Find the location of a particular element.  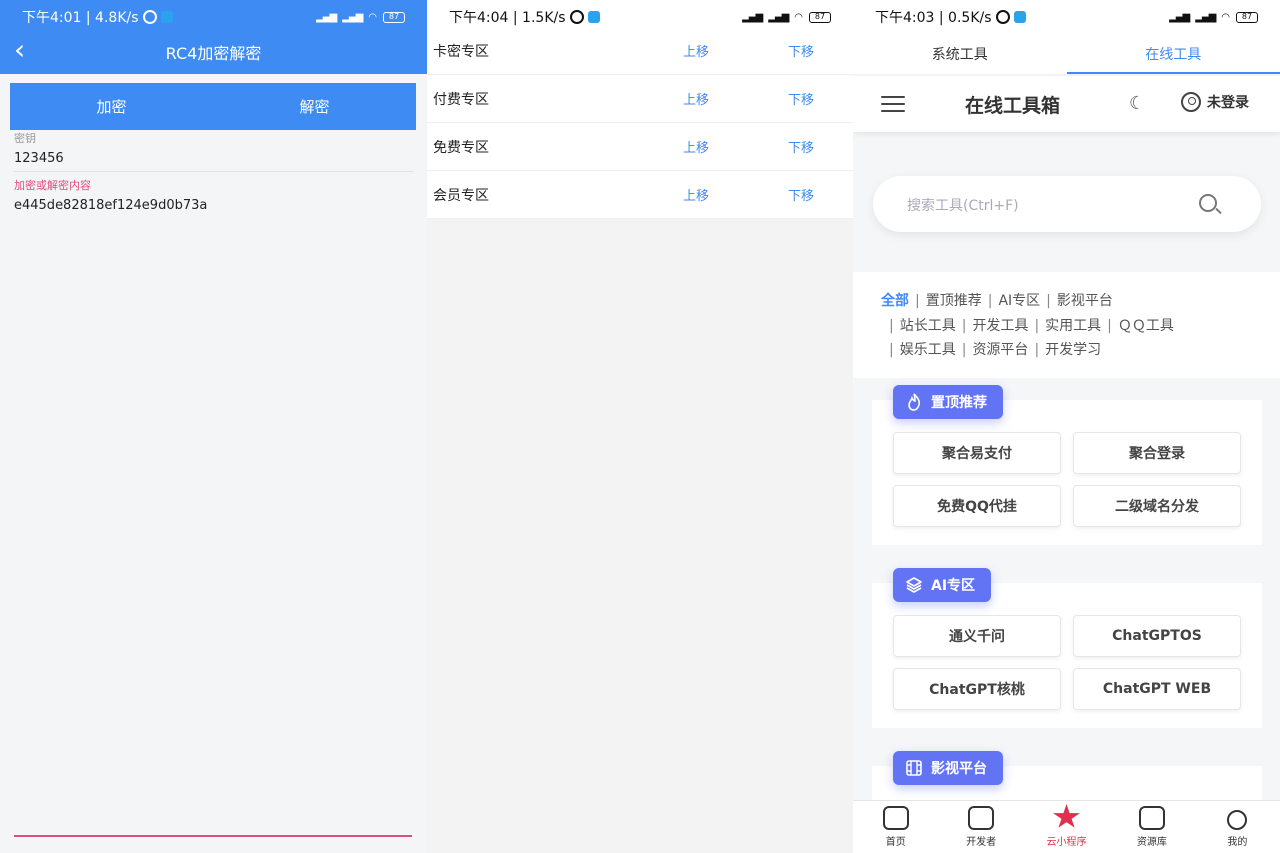

tab-label: 资源库 is located at coordinates (1151, 842).